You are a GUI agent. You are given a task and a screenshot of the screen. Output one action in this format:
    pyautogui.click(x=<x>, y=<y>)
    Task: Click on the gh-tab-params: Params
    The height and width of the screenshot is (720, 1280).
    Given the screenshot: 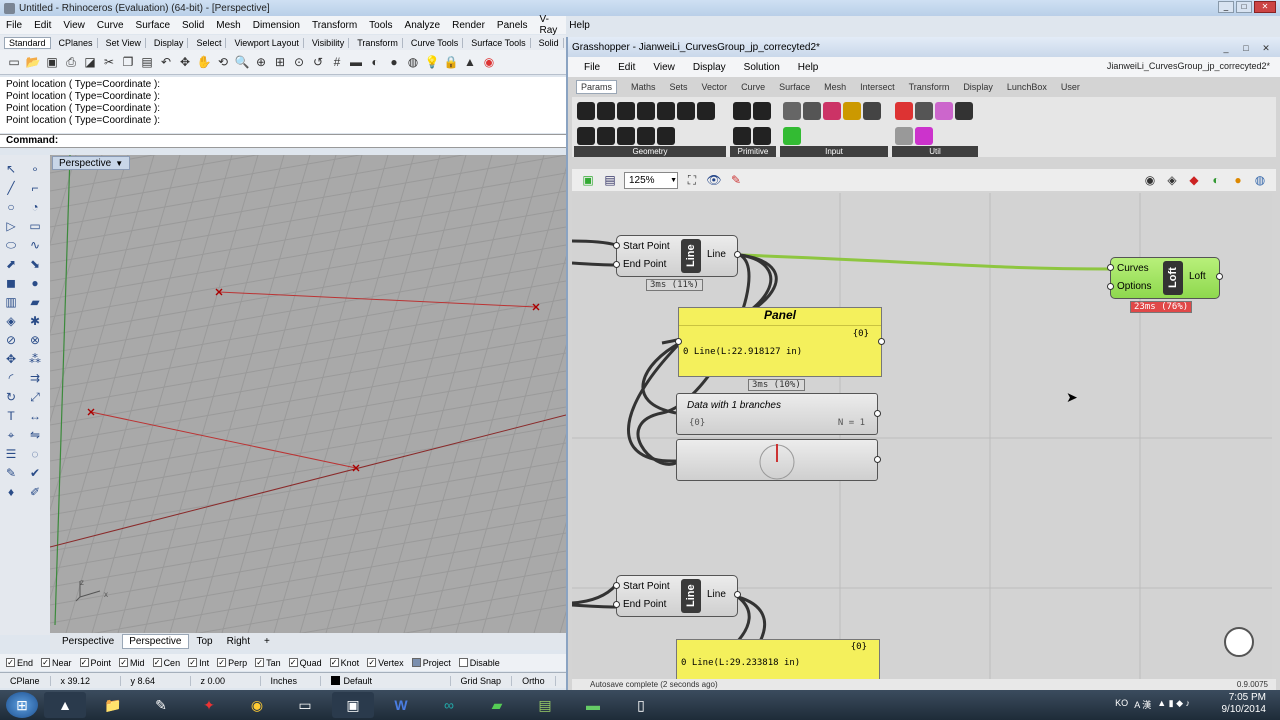 What is the action you would take?
    pyautogui.click(x=597, y=86)
    